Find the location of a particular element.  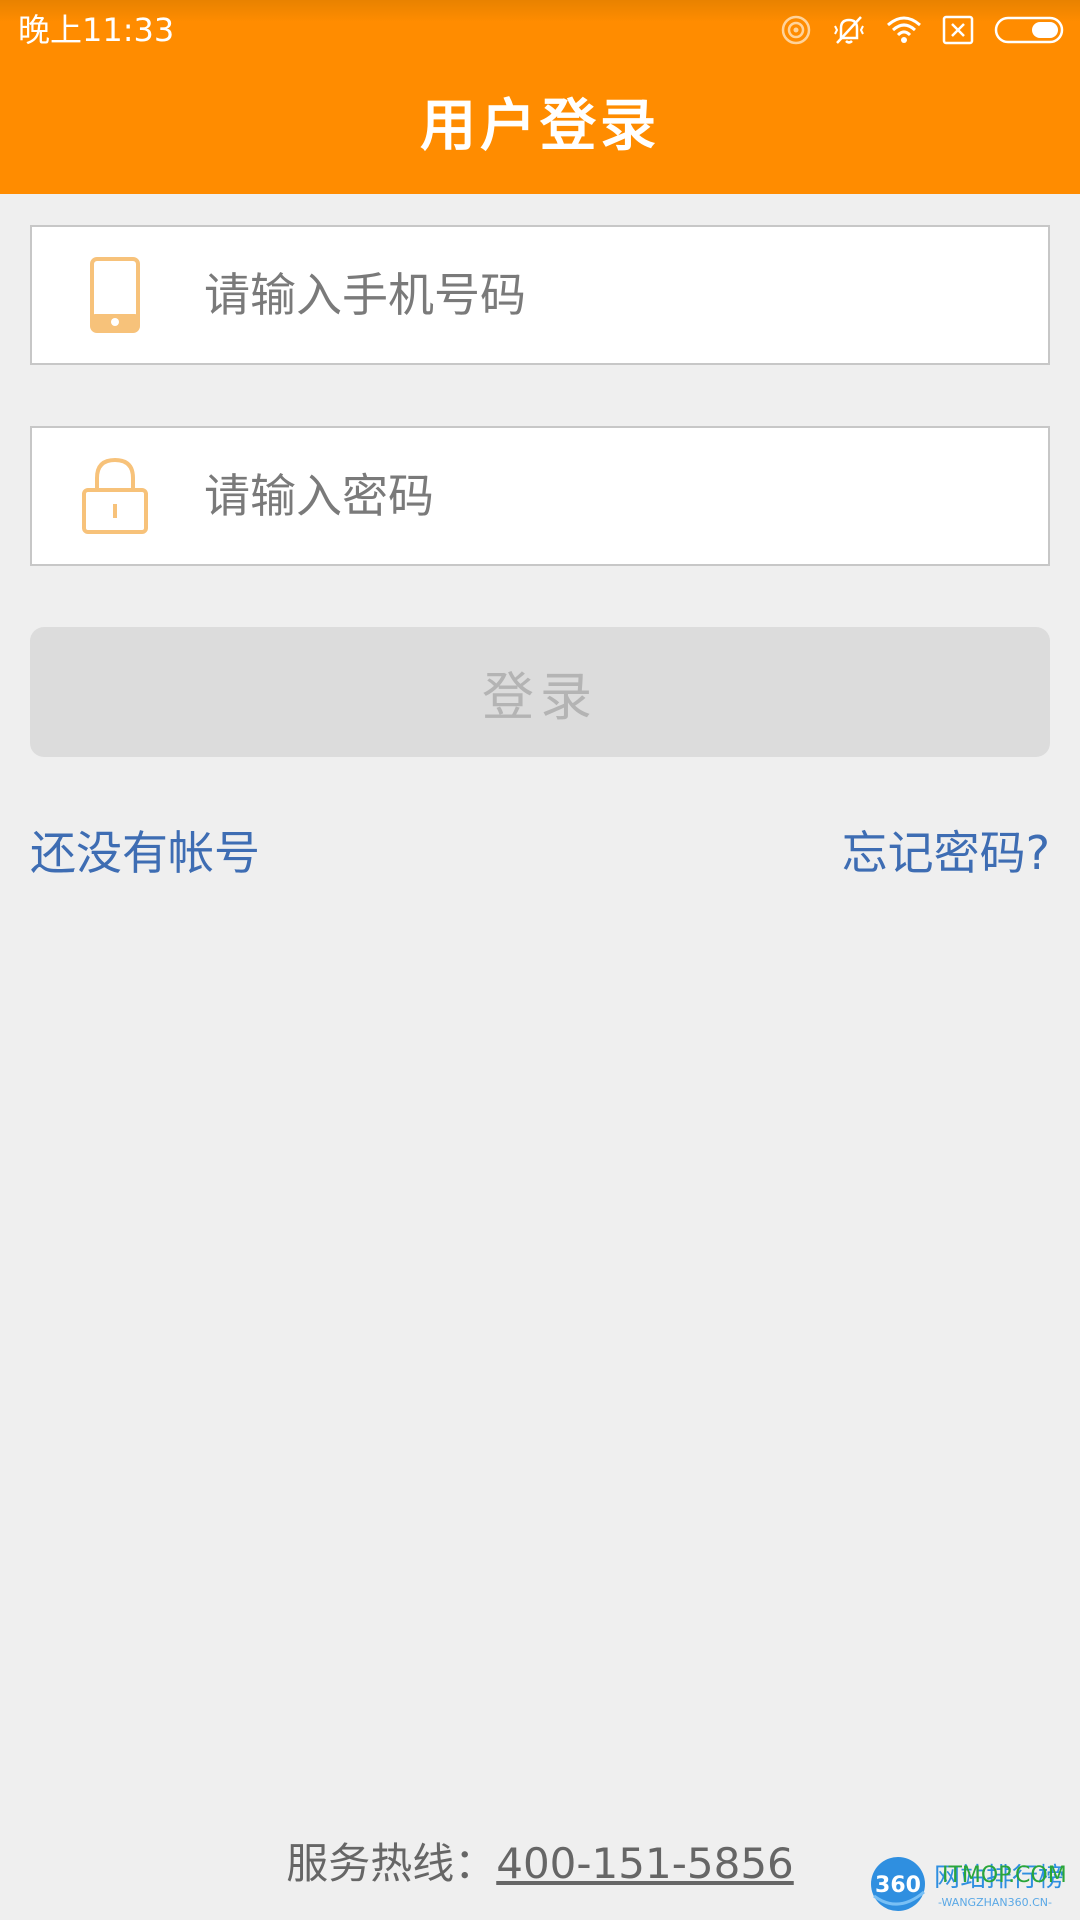

status-time: 晚上11:33 is located at coordinates (96, 30).